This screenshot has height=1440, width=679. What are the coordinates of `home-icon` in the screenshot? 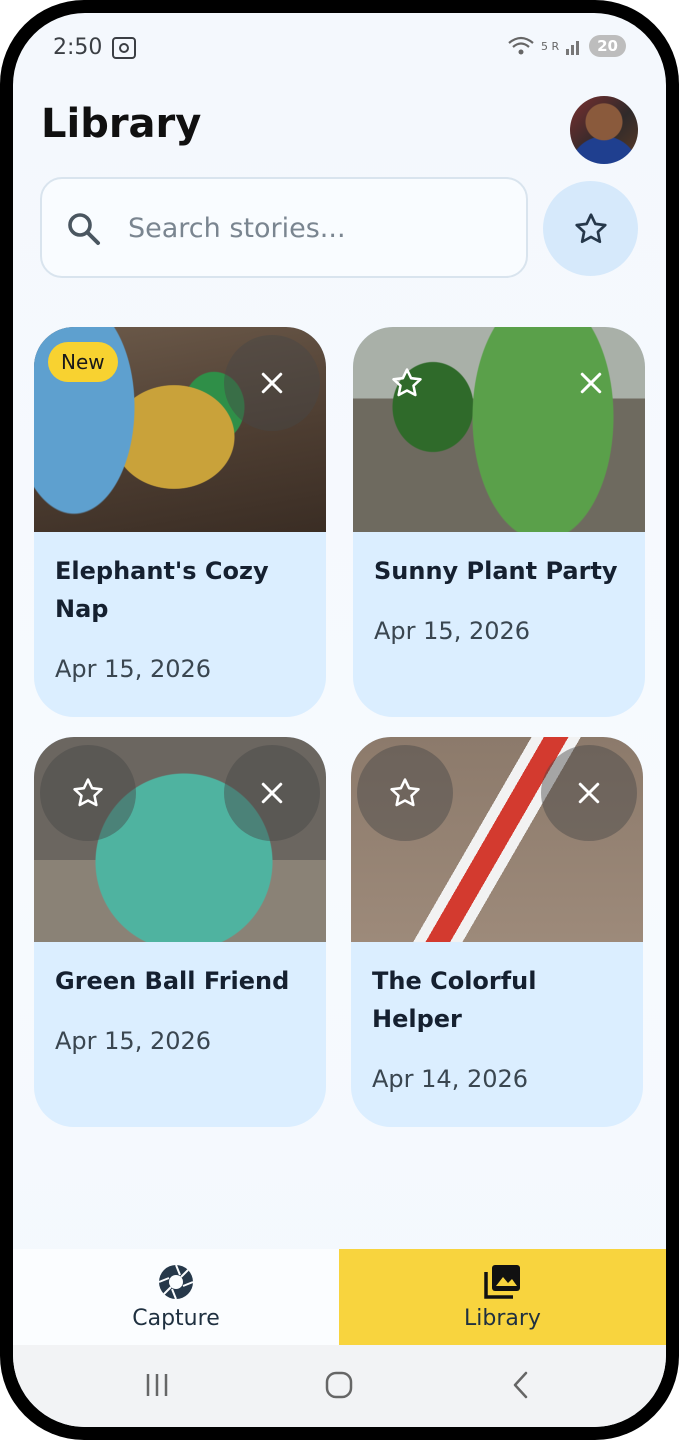 It's located at (339, 1385).